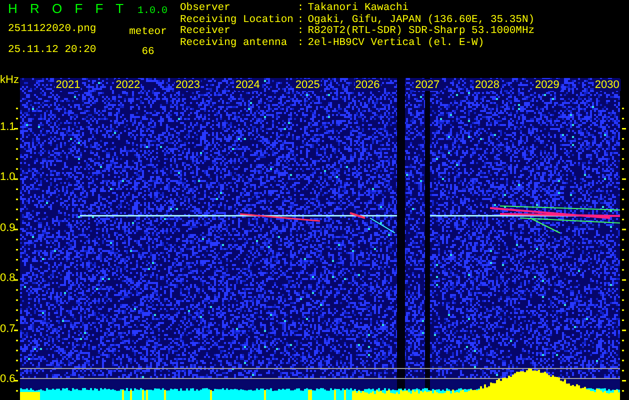 This screenshot has width=629, height=400. Describe the element at coordinates (367, 85) in the screenshot. I see `x-axis-label: 2026` at that location.